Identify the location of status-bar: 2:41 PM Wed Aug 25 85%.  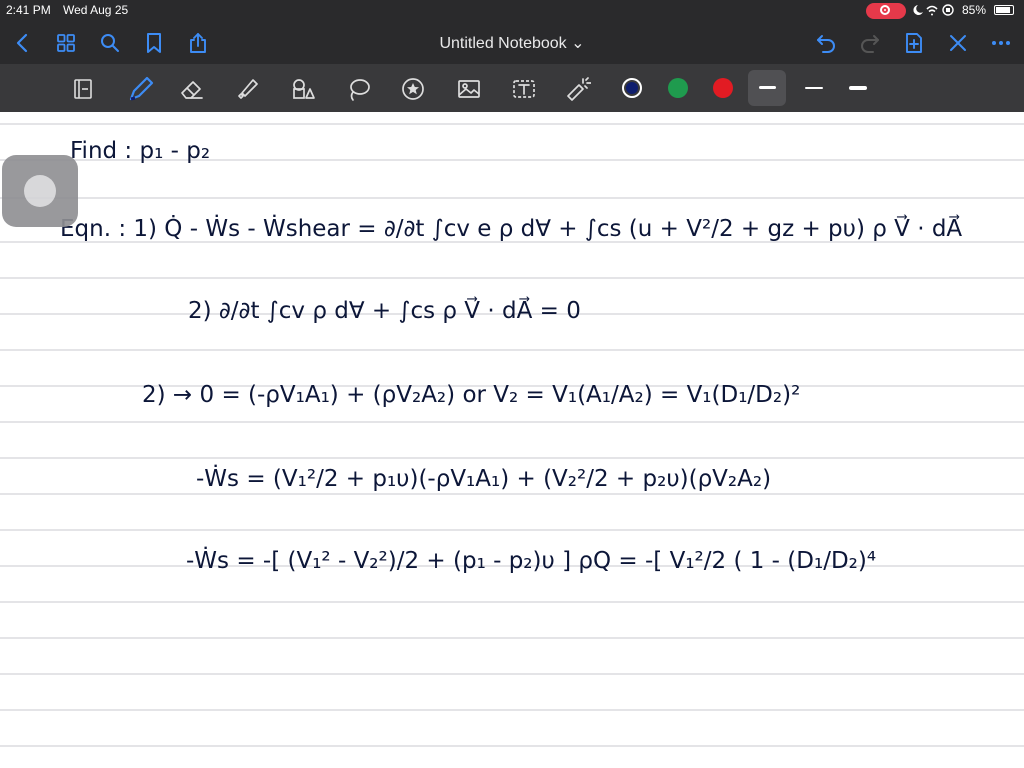
(512, 11).